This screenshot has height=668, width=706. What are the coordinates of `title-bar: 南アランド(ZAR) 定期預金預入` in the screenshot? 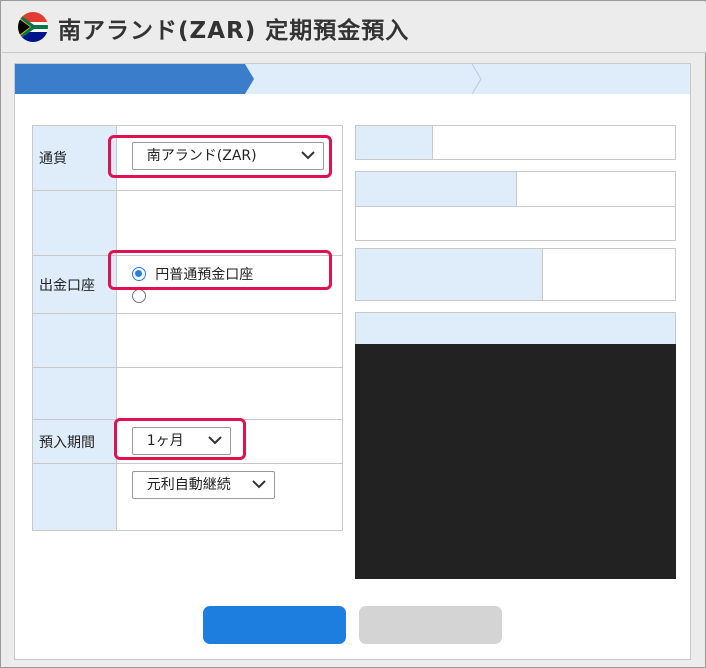 It's located at (354, 27).